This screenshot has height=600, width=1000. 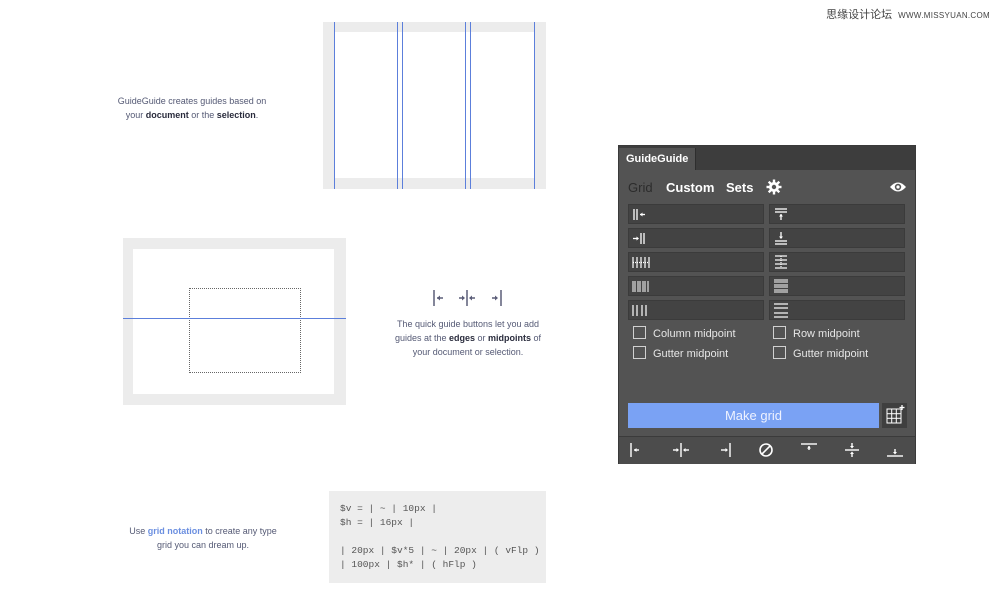 What do you see at coordinates (637, 450) in the screenshot?
I see `left-edge-icon` at bounding box center [637, 450].